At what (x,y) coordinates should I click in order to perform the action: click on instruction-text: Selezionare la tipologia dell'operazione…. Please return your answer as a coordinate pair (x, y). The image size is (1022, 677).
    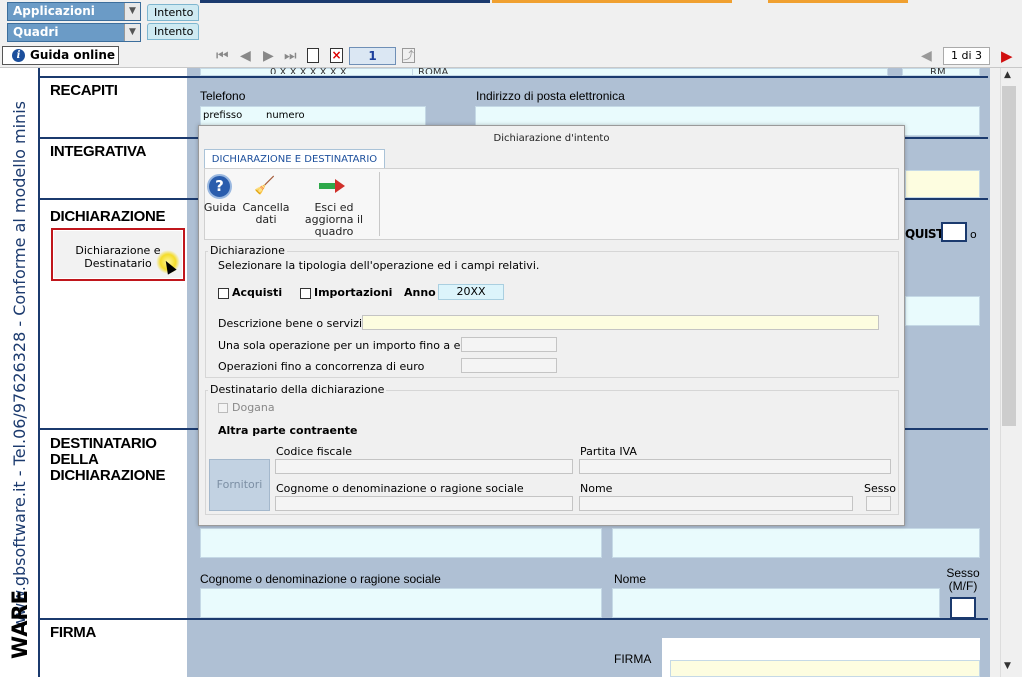
    Looking at the image, I should click on (379, 265).